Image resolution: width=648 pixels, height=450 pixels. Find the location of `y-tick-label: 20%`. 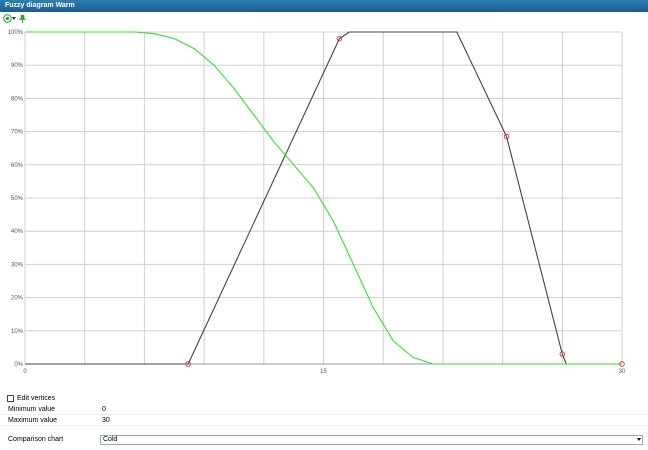

y-tick-label: 20% is located at coordinates (17, 299).